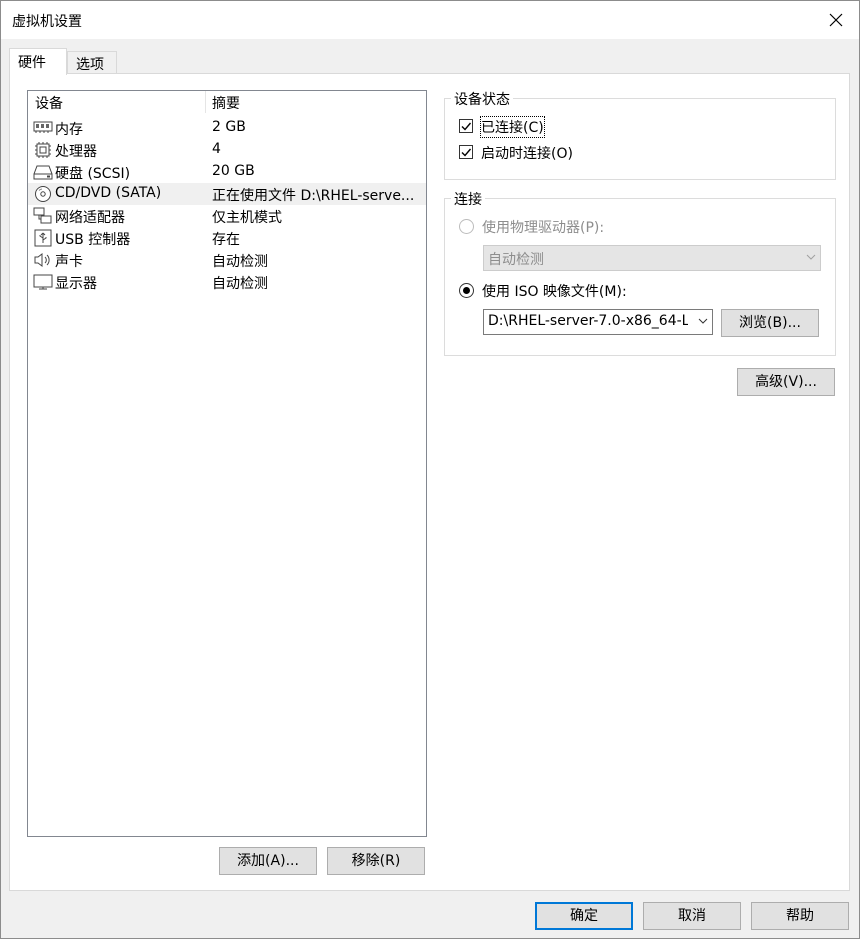 The image size is (860, 939). Describe the element at coordinates (69, 130) in the screenshot. I see `device-name: 内存` at that location.